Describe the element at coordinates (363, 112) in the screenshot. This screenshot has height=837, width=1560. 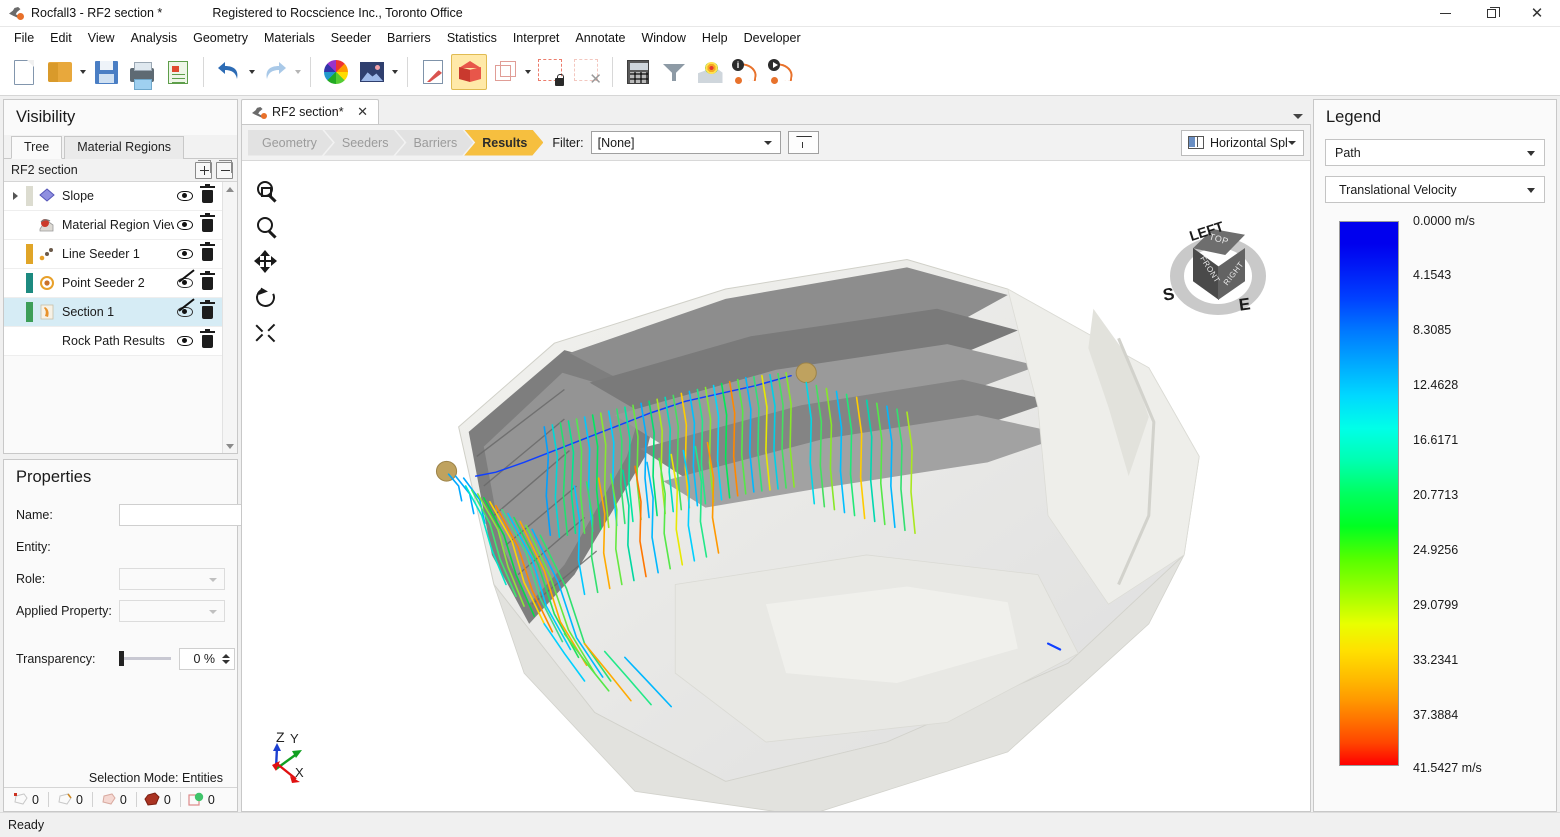
I see `close-tab-icon: ✕` at that location.